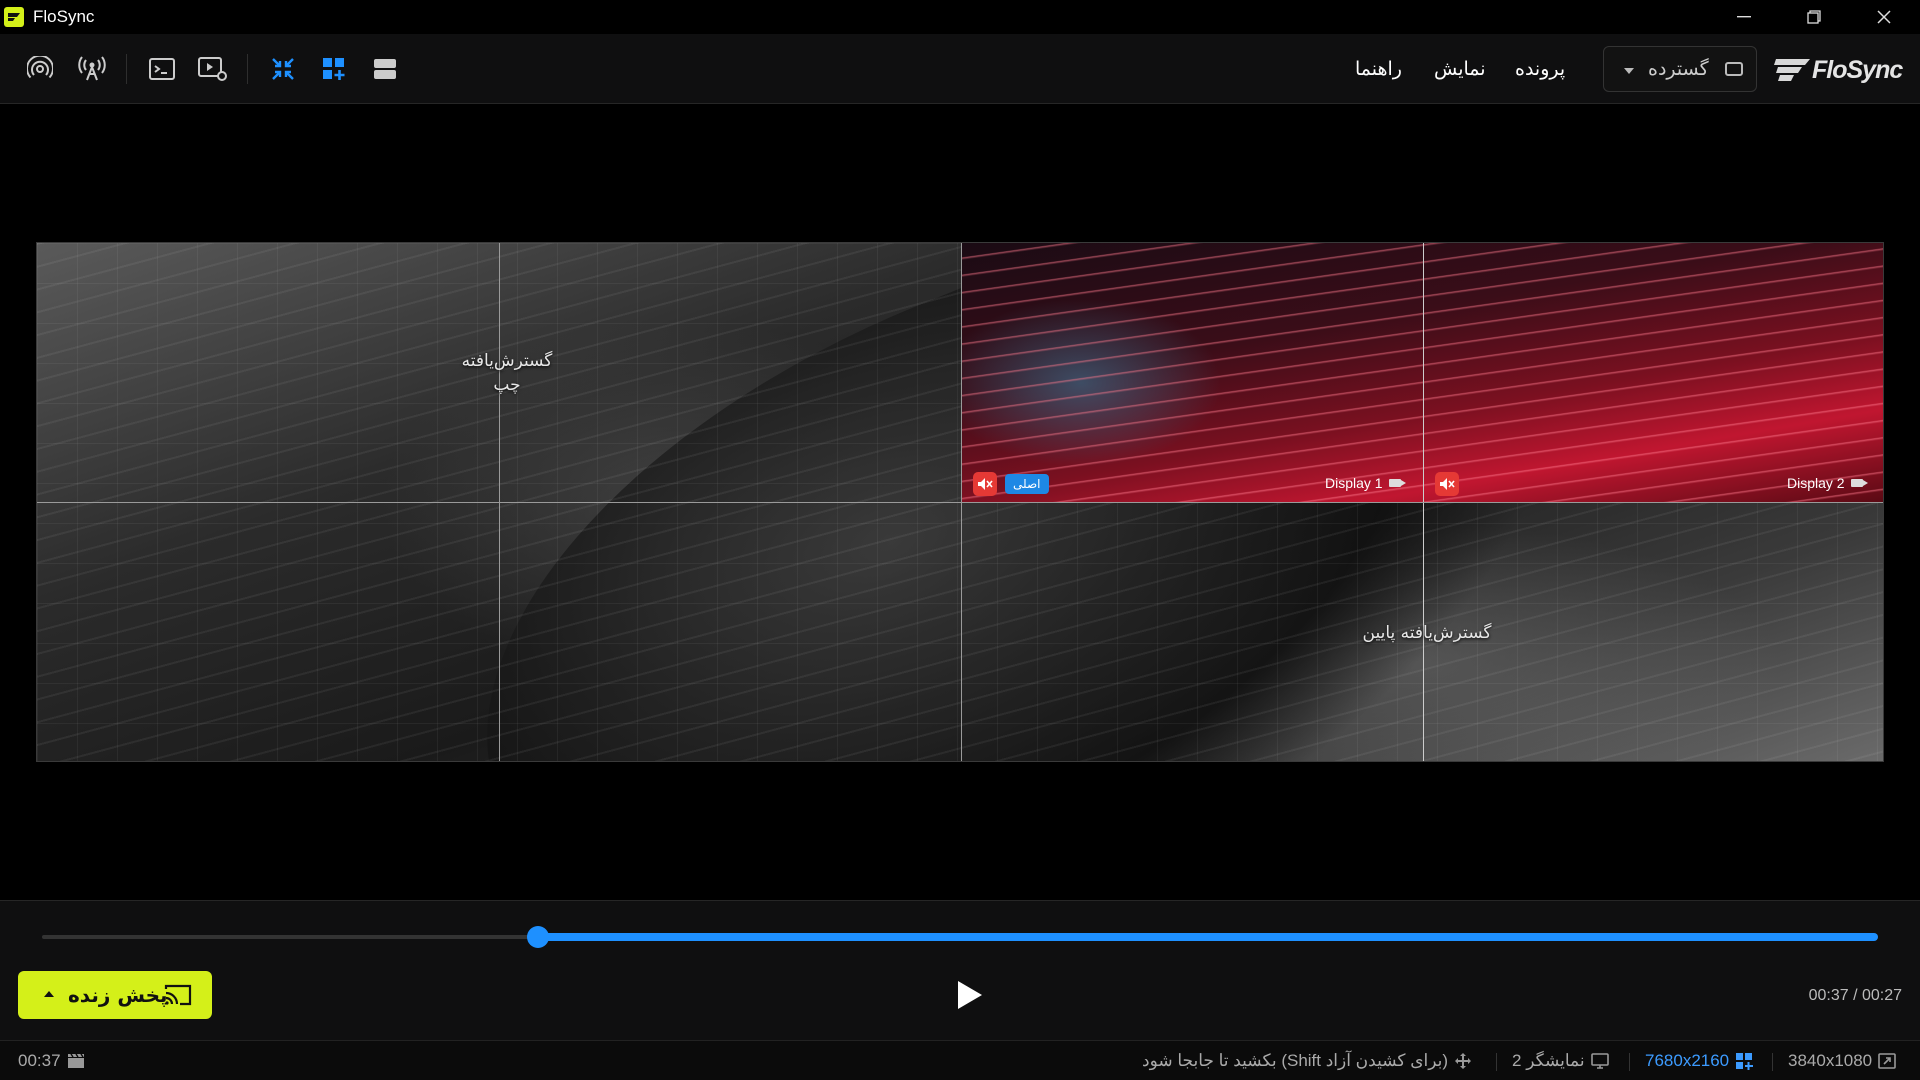 Image resolution: width=1920 pixels, height=1080 pixels. What do you see at coordinates (178, 995) in the screenshot?
I see `cast-icon` at bounding box center [178, 995].